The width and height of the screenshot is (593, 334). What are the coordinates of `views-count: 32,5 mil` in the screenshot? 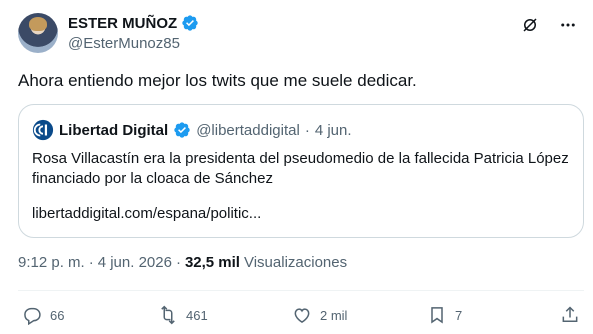 It's located at (212, 262).